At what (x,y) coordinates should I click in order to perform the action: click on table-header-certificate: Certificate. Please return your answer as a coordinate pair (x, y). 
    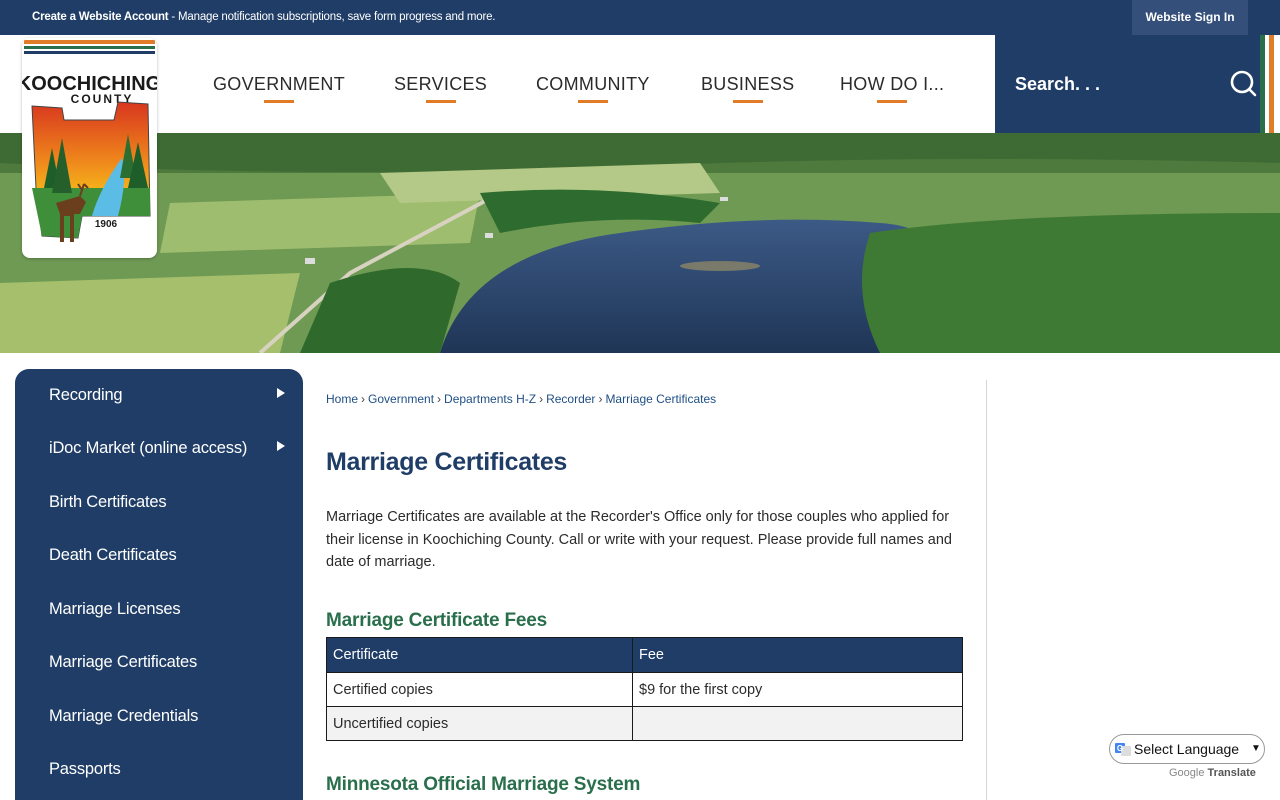
    Looking at the image, I should click on (479, 655).